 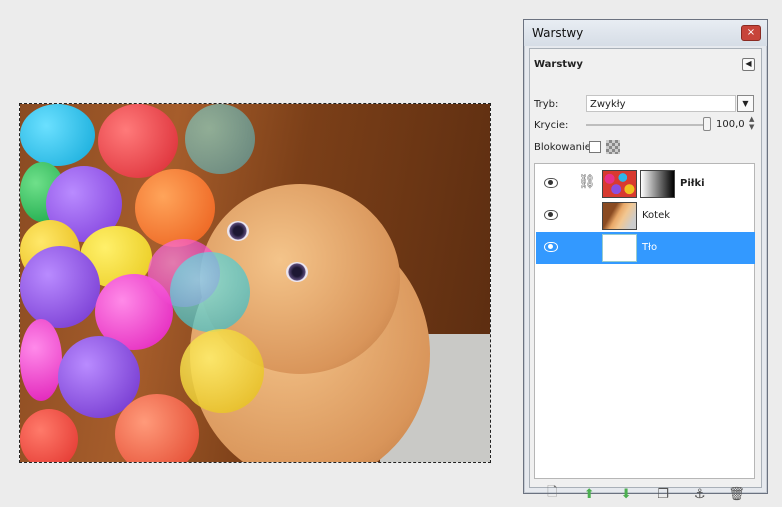 I want to click on anchor-layer-icon: ⚓, so click(x=700, y=494).